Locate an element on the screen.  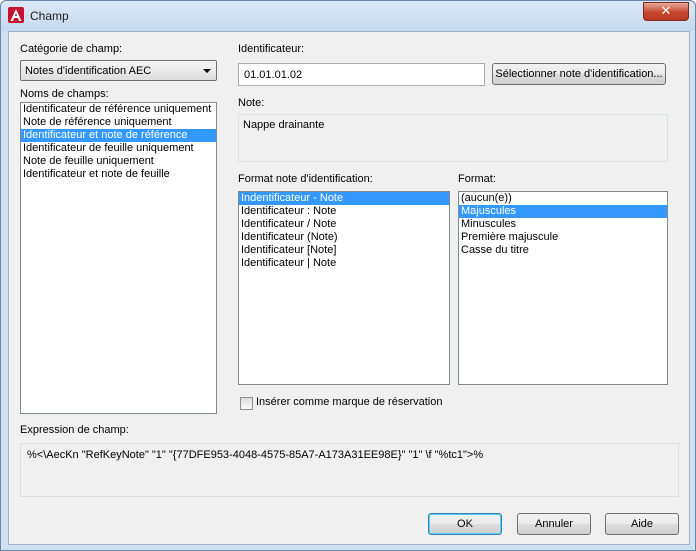
format-item: Majuscules is located at coordinates (563, 211).